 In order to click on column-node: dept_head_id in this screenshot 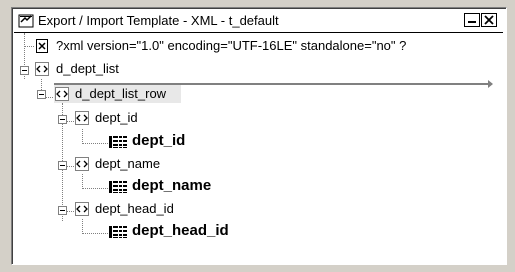, I will do `click(180, 231)`.